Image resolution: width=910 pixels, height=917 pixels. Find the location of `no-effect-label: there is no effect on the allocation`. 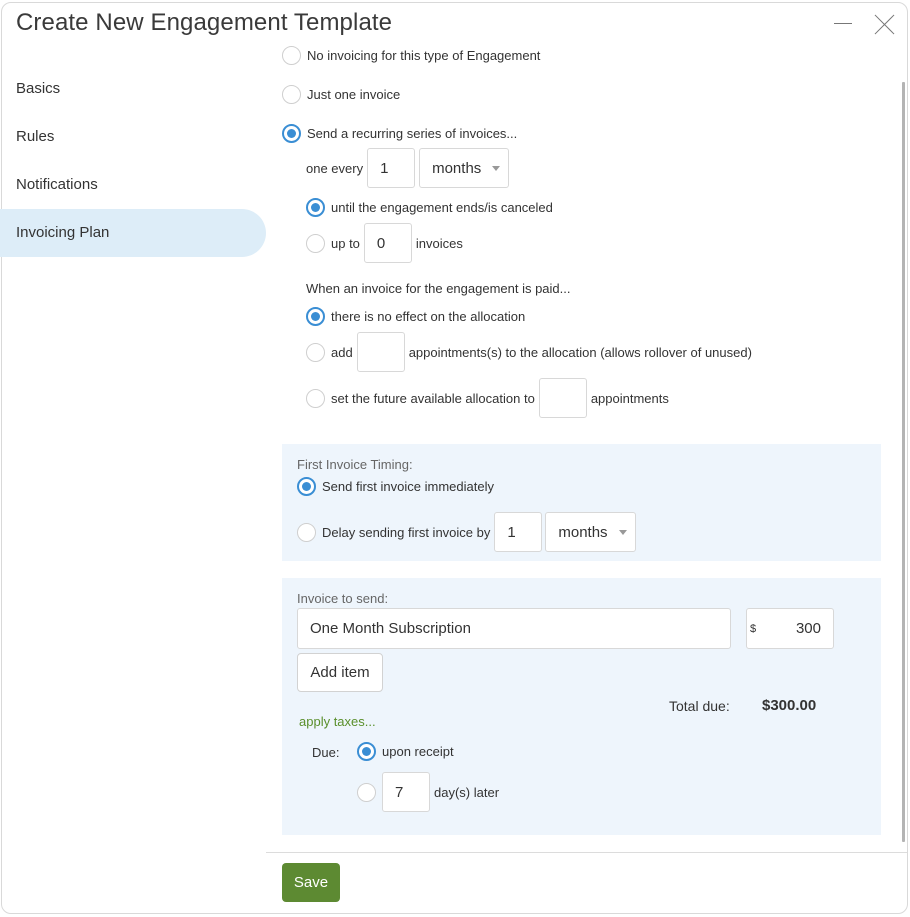

no-effect-label: there is no effect on the allocation is located at coordinates (428, 316).